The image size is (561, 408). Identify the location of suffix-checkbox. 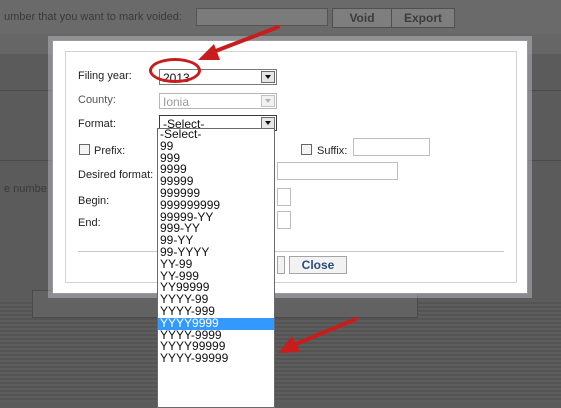
(306, 149).